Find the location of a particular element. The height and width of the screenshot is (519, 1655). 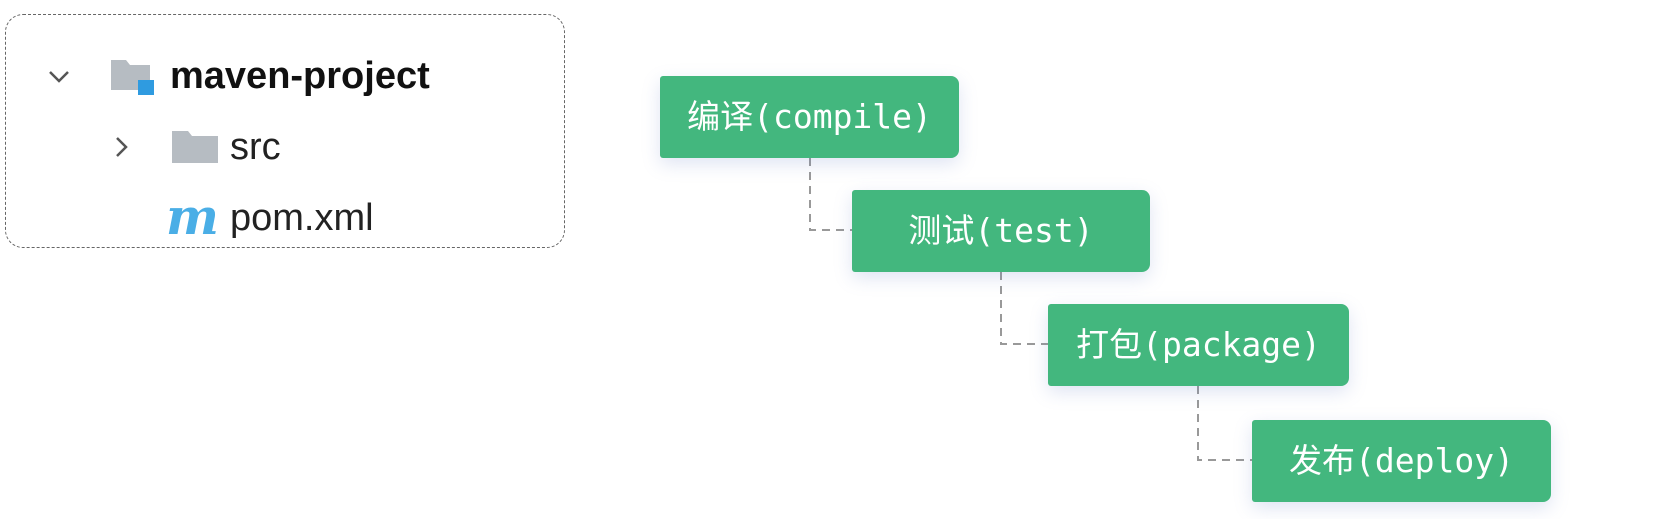

folder-icon is located at coordinates (195, 147).